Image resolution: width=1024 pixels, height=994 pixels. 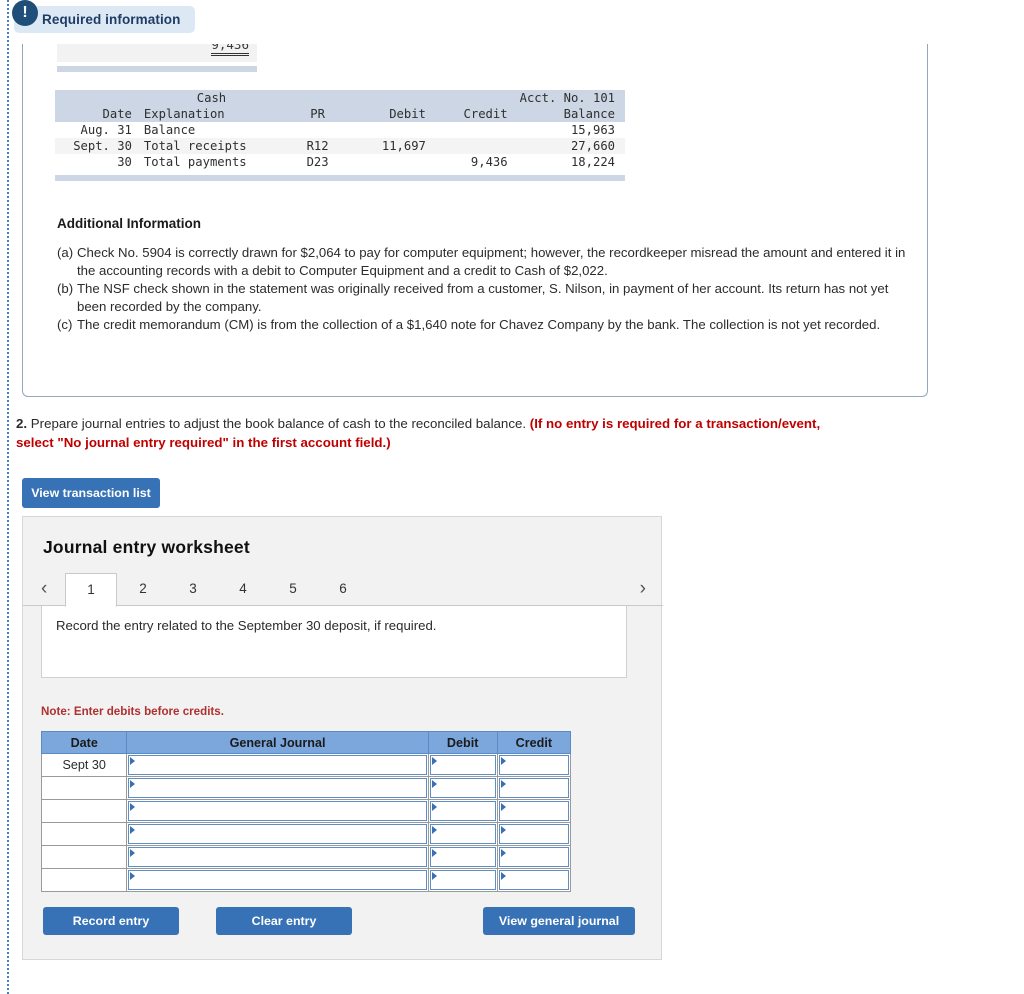 What do you see at coordinates (306, 742) in the screenshot?
I see `journal-table-header-row: Date General Journal Debit Credit` at bounding box center [306, 742].